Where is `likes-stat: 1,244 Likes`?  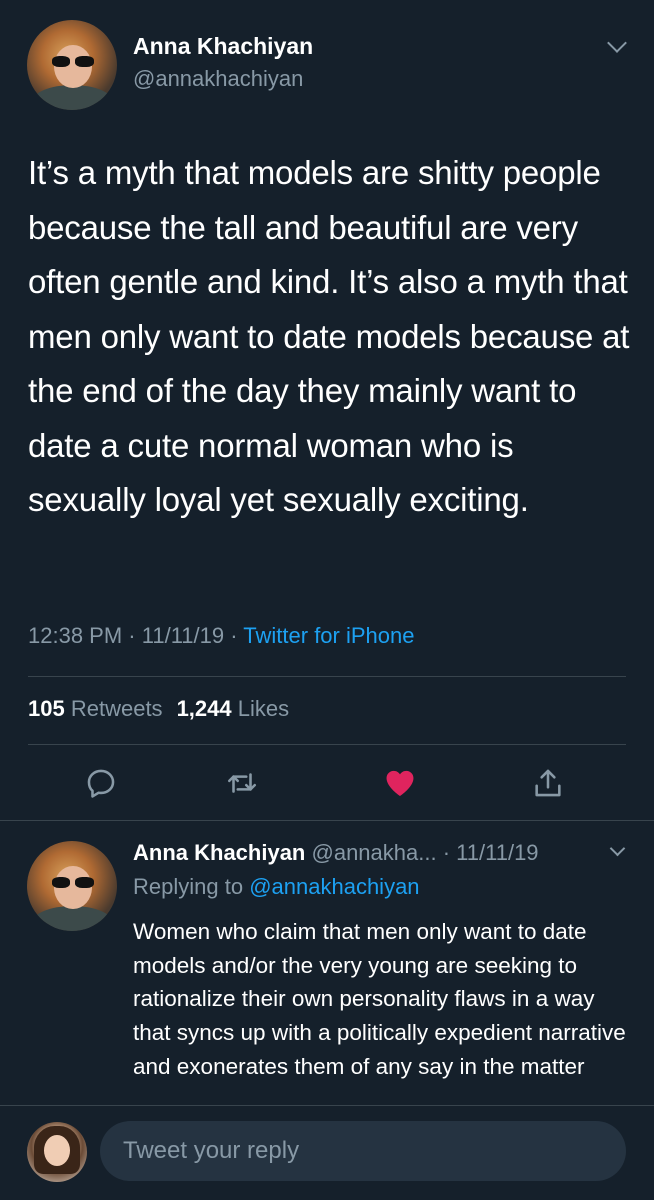
likes-stat: 1,244 Likes is located at coordinates (233, 708).